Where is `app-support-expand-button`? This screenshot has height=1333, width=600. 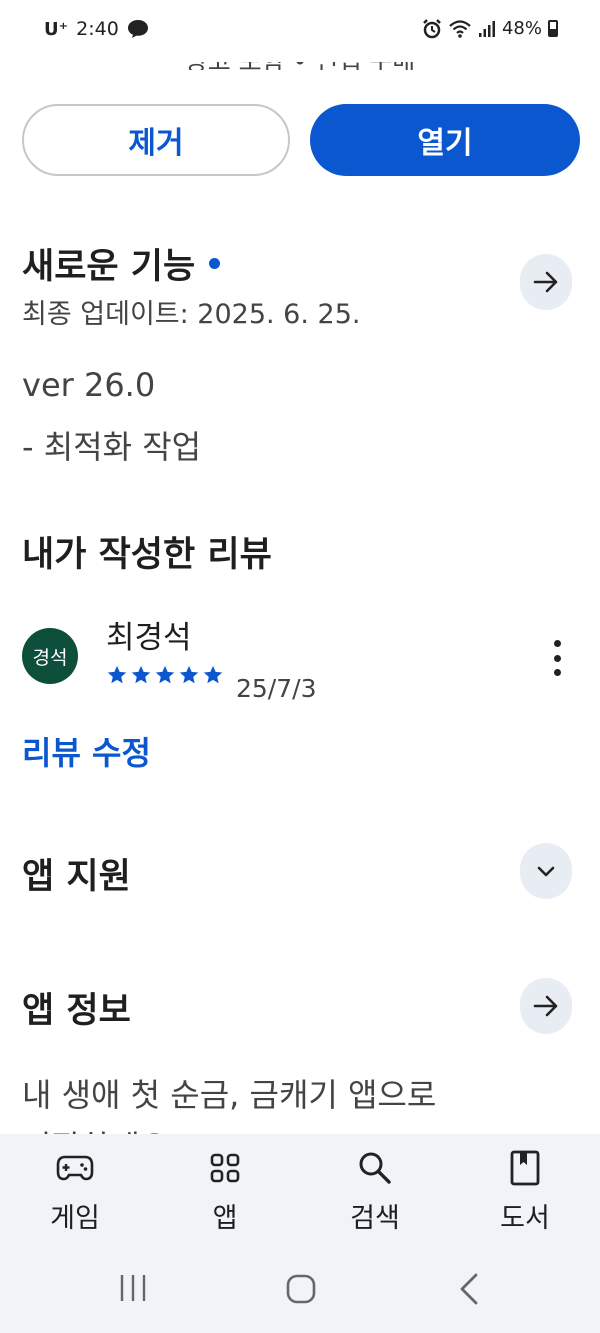 app-support-expand-button is located at coordinates (546, 871).